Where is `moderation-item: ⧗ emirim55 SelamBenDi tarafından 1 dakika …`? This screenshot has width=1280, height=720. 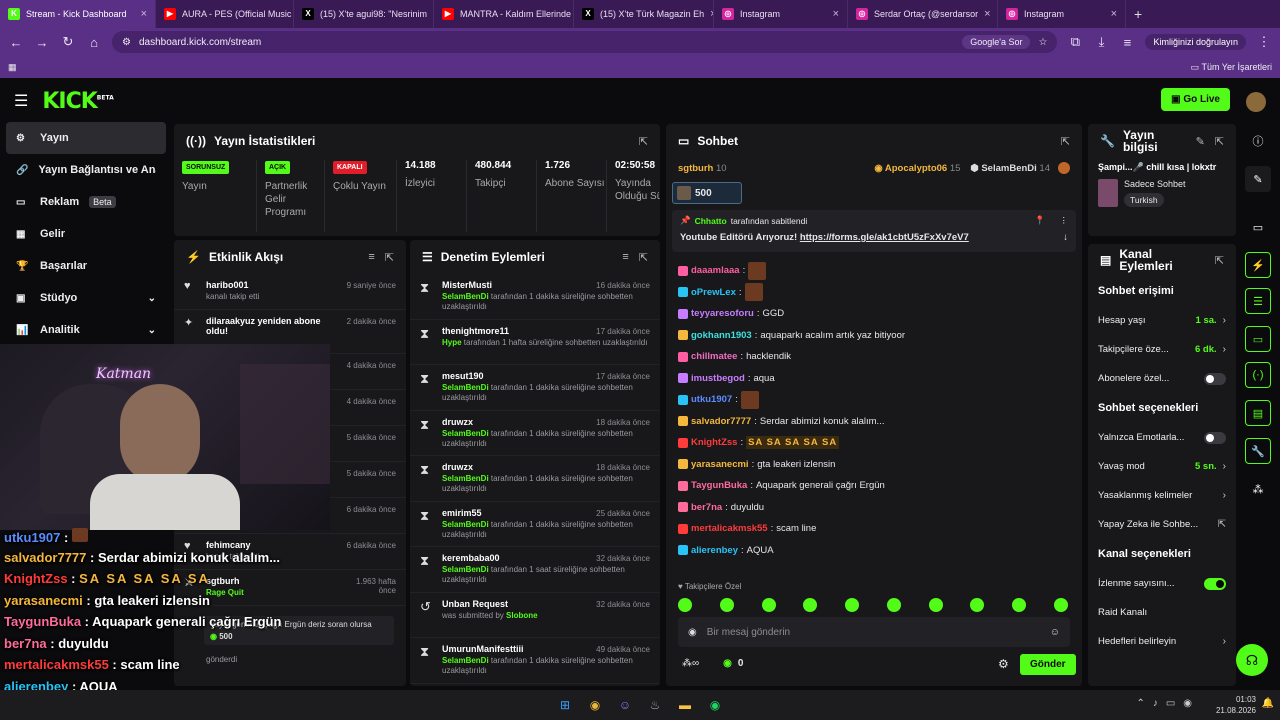
moderation-item: ⧗ emirim55 SelamBenDi tarafından 1 dakika … is located at coordinates (535, 524).